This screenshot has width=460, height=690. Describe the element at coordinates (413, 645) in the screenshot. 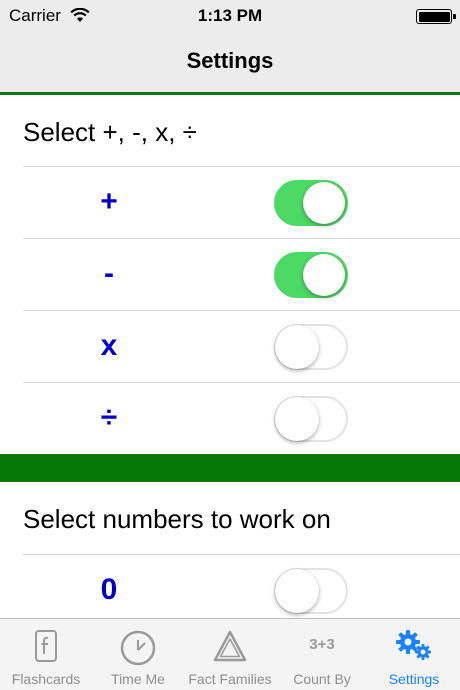

I see `gears-icon` at that location.